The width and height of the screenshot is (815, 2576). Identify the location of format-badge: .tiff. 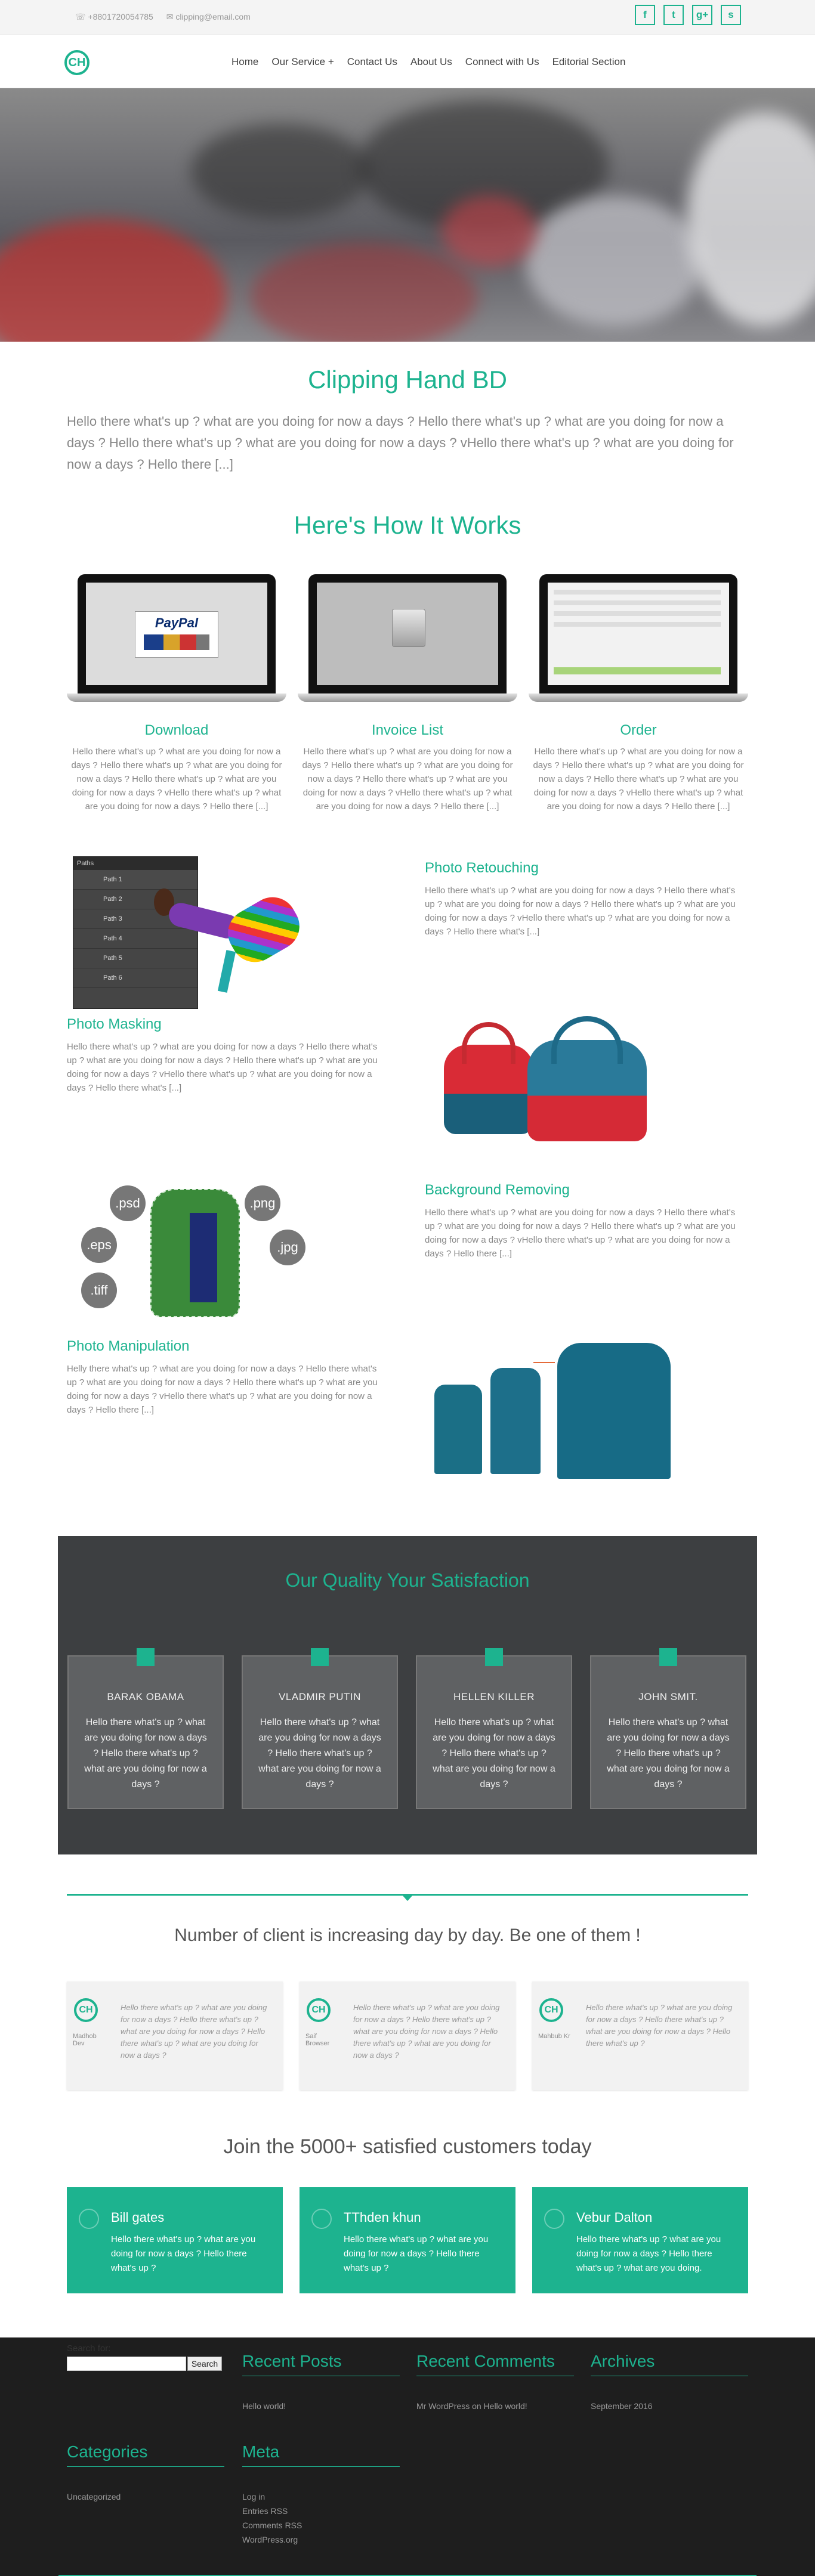
(99, 1290).